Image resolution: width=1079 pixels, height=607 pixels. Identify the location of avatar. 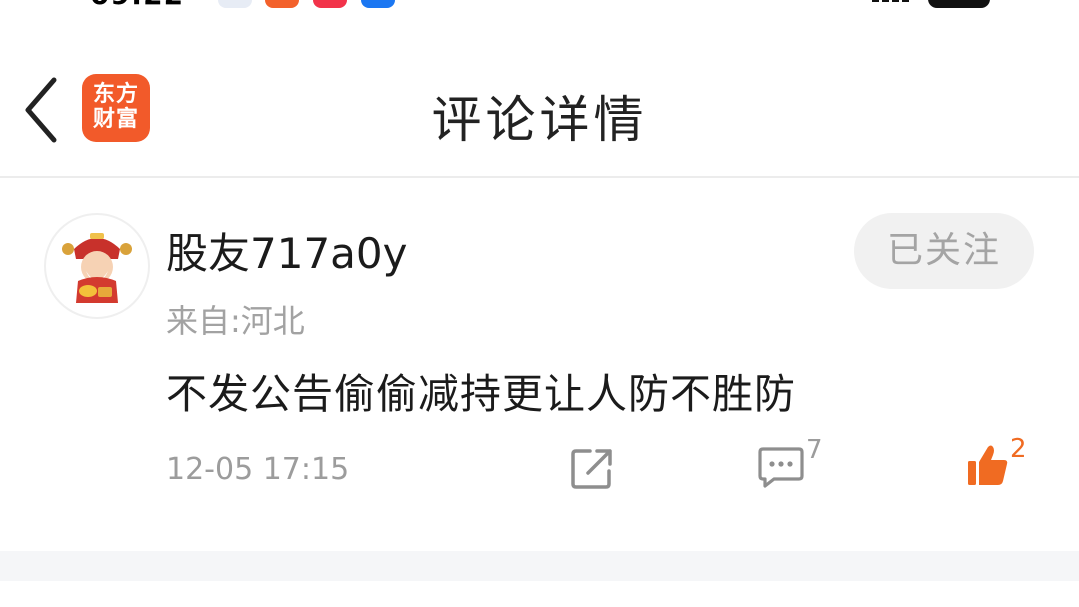
(97, 266).